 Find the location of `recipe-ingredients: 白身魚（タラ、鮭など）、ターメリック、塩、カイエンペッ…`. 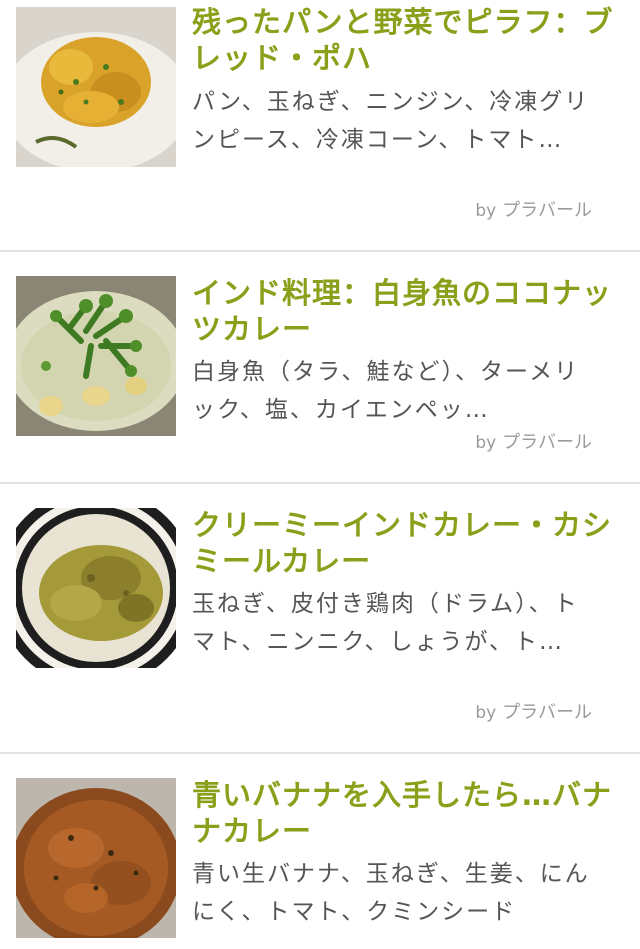

recipe-ingredients: 白身魚（タラ、鮭など）、ターメリック、塩、カイエンペッ… is located at coordinates (386, 391).